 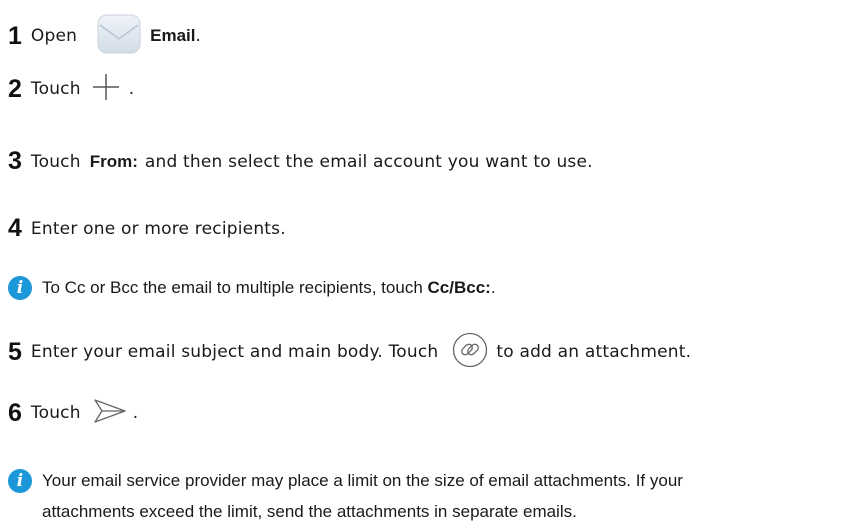 I want to click on from-label: From:, so click(x=113, y=161).